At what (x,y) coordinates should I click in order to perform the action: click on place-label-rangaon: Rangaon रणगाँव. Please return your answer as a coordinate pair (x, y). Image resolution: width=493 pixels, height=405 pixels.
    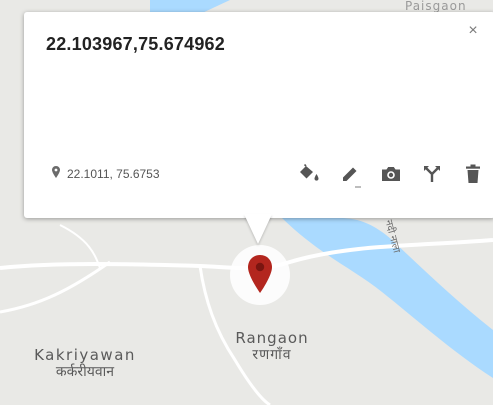
    Looking at the image, I should click on (272, 346).